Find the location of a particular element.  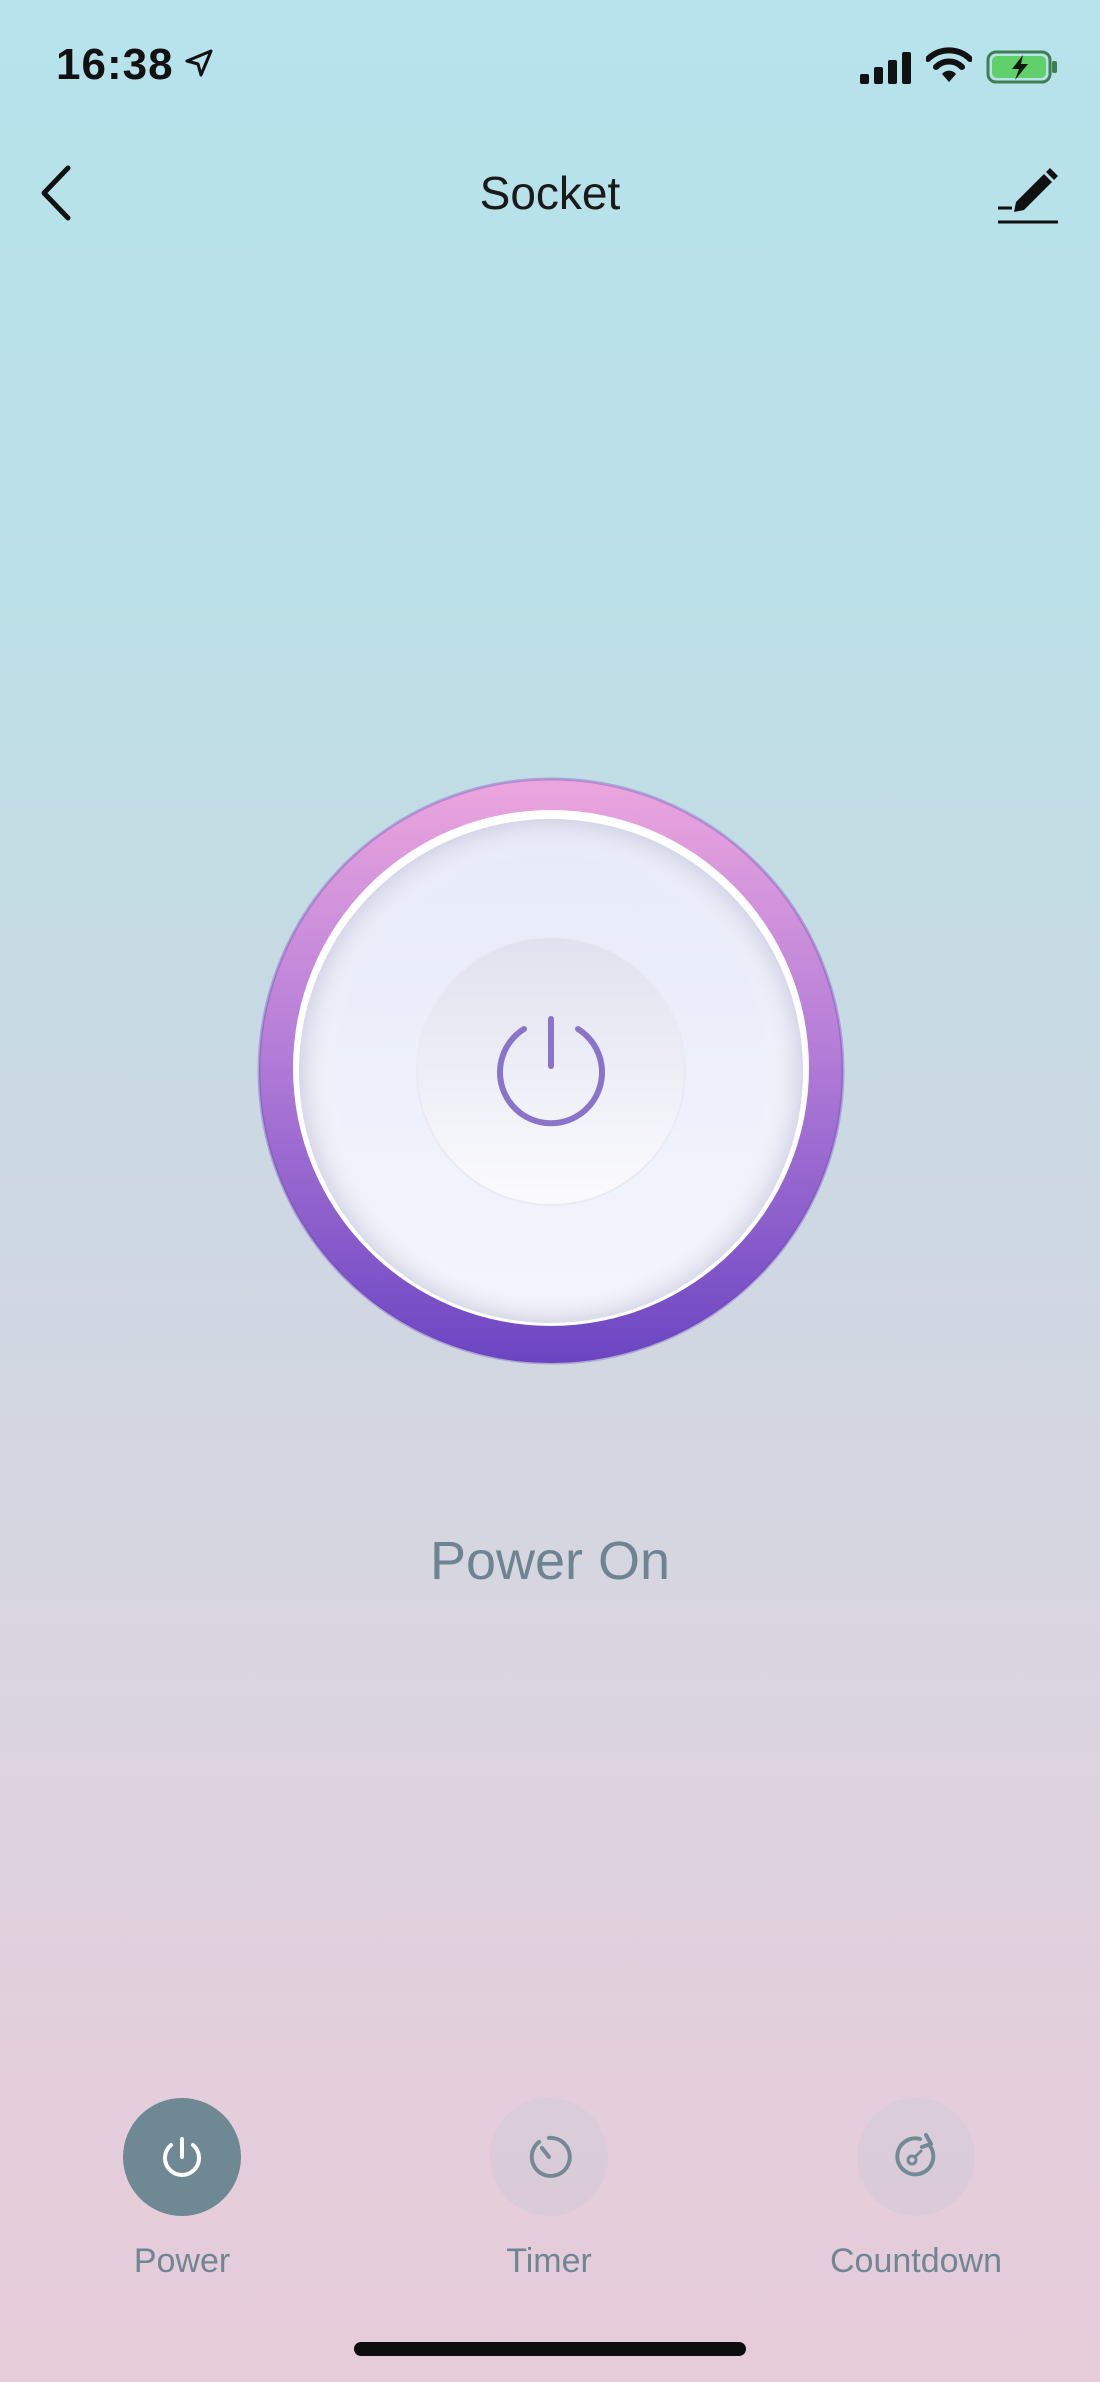

pencil-icon is located at coordinates (1028, 196).